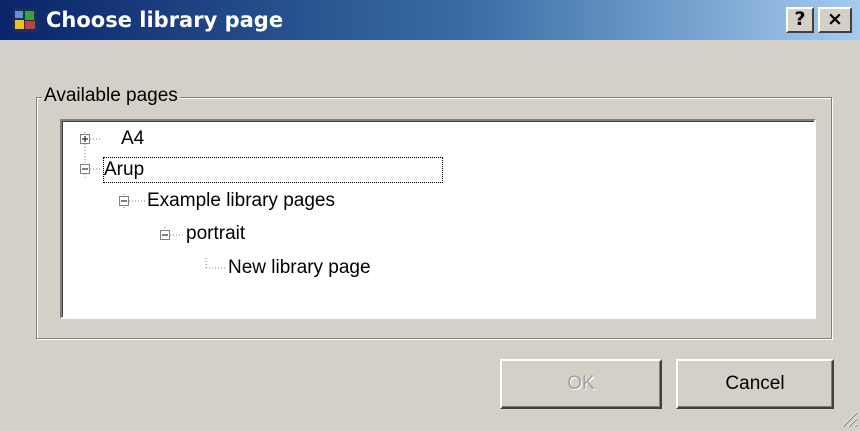  Describe the element at coordinates (581, 384) in the screenshot. I see `ok-button: OK` at that location.